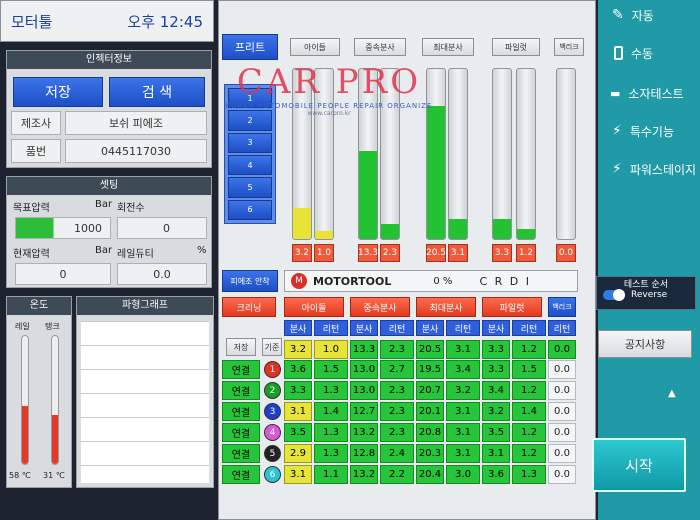  What do you see at coordinates (39, 306) in the screenshot?
I see `temperature-header: 온도` at bounding box center [39, 306].